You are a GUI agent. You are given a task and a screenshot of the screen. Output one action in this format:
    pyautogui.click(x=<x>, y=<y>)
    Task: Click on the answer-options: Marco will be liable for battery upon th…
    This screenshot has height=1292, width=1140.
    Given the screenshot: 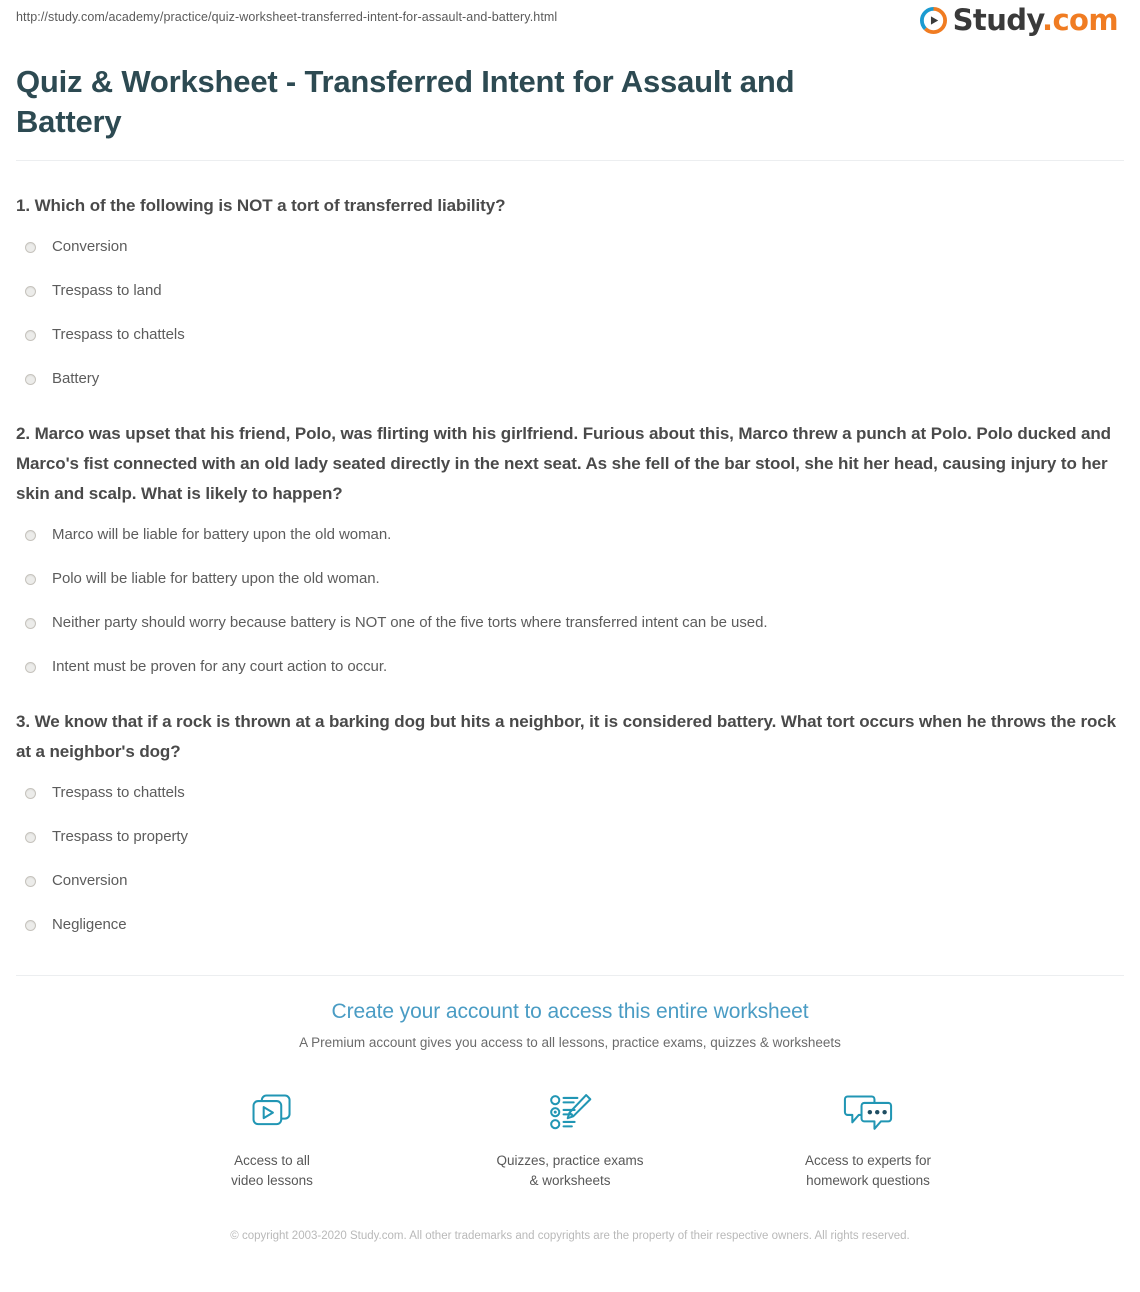 What is the action you would take?
    pyautogui.click(x=570, y=601)
    